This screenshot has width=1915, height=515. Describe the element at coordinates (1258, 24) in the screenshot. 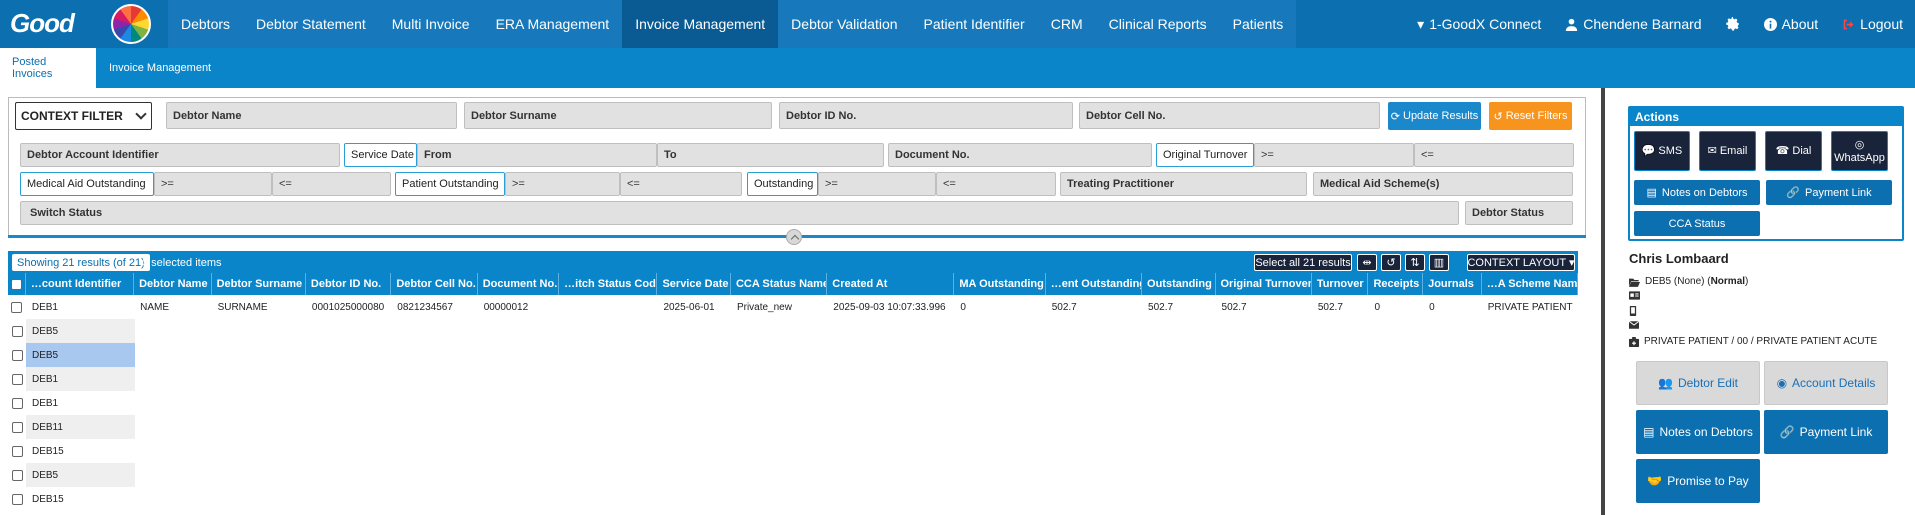

I see `nav-patients: Patients` at that location.